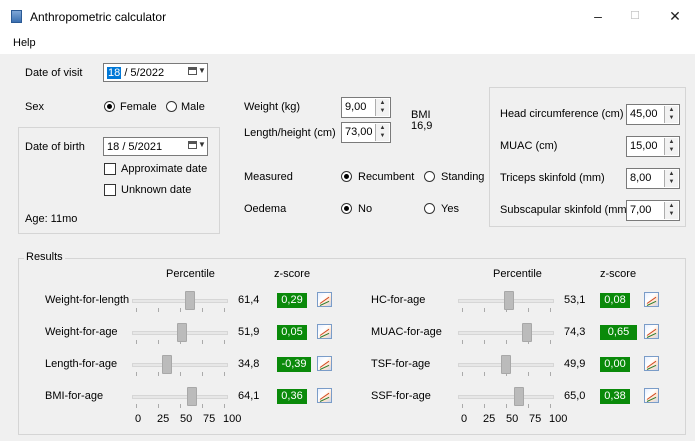 This screenshot has width=695, height=441. I want to click on date-of-visit-picker: 18 / 5/2022 ▼, so click(155, 72).